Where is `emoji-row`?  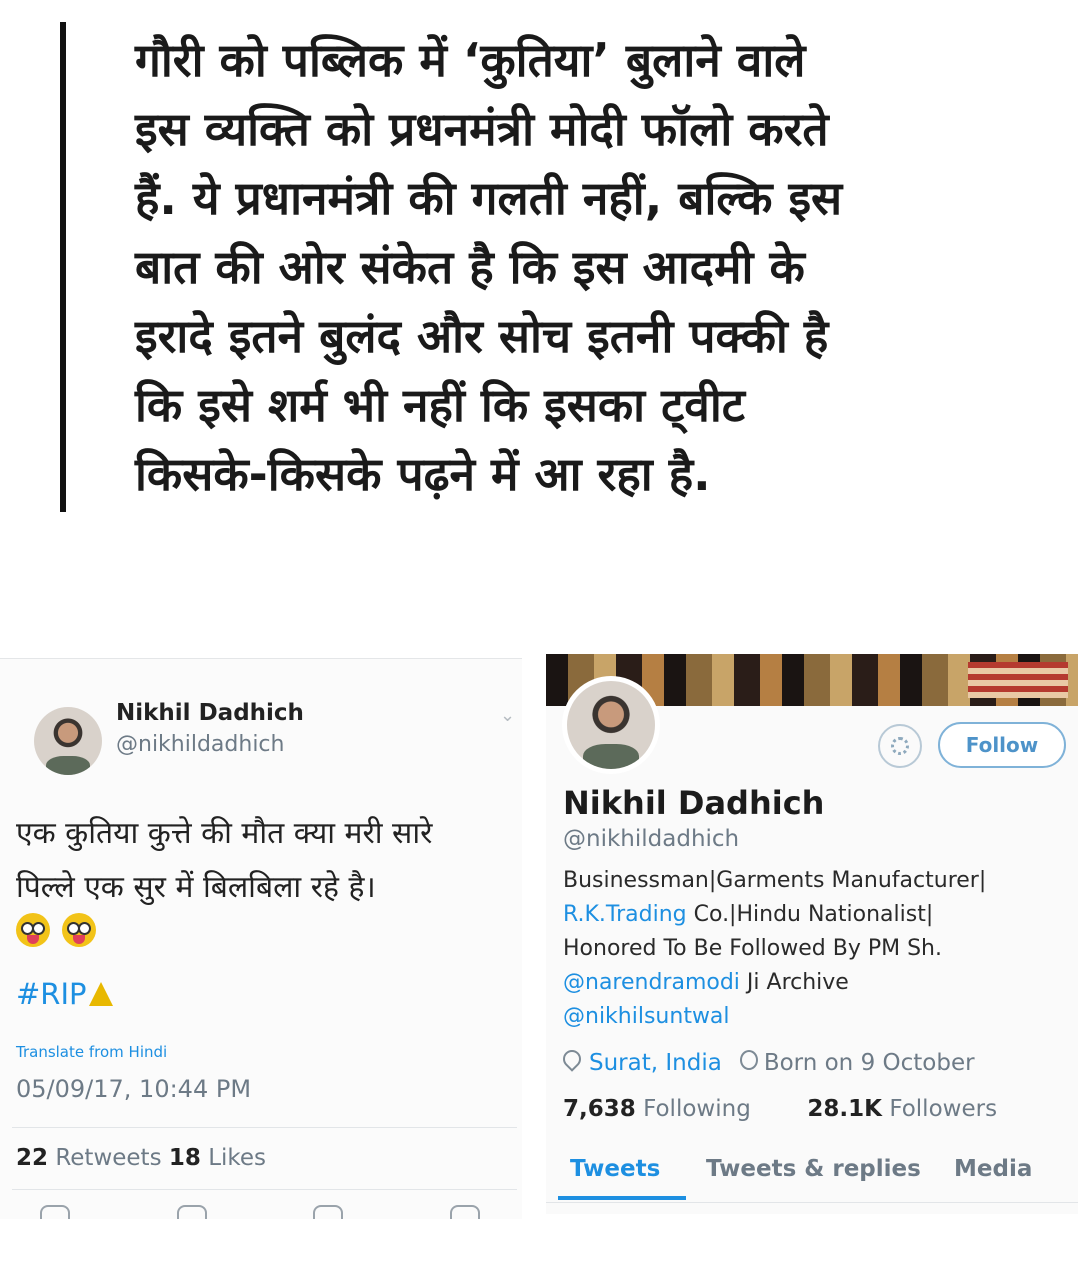
emoji-row is located at coordinates (57, 934).